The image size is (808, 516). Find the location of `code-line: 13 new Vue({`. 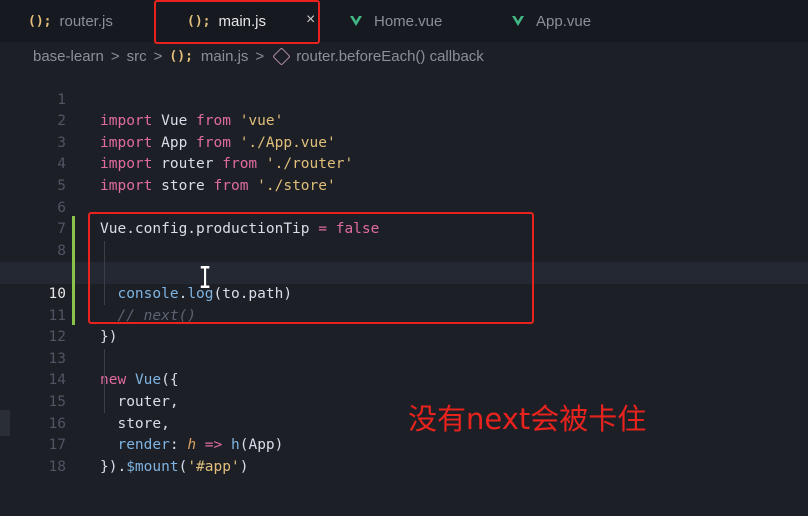

code-line: 13 new Vue({ is located at coordinates (404, 358).